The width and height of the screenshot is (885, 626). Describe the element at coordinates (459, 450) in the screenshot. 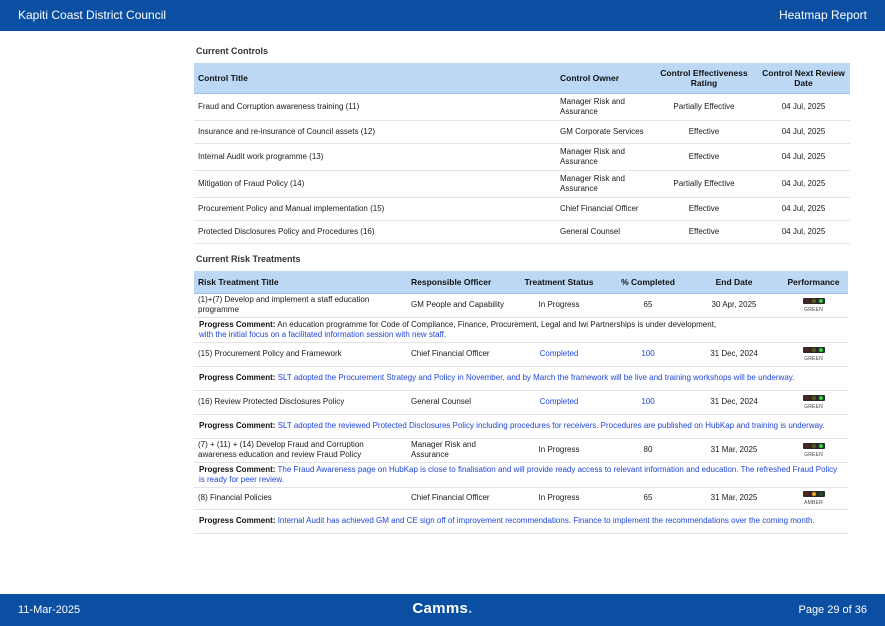

I see `responsible-officer-cell: Manager Risk and Assurance` at that location.